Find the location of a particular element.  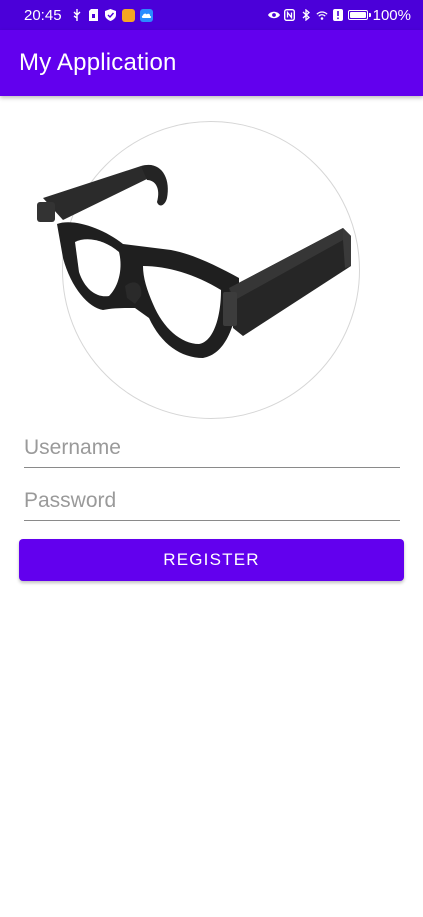

battery-icon is located at coordinates (359, 15).